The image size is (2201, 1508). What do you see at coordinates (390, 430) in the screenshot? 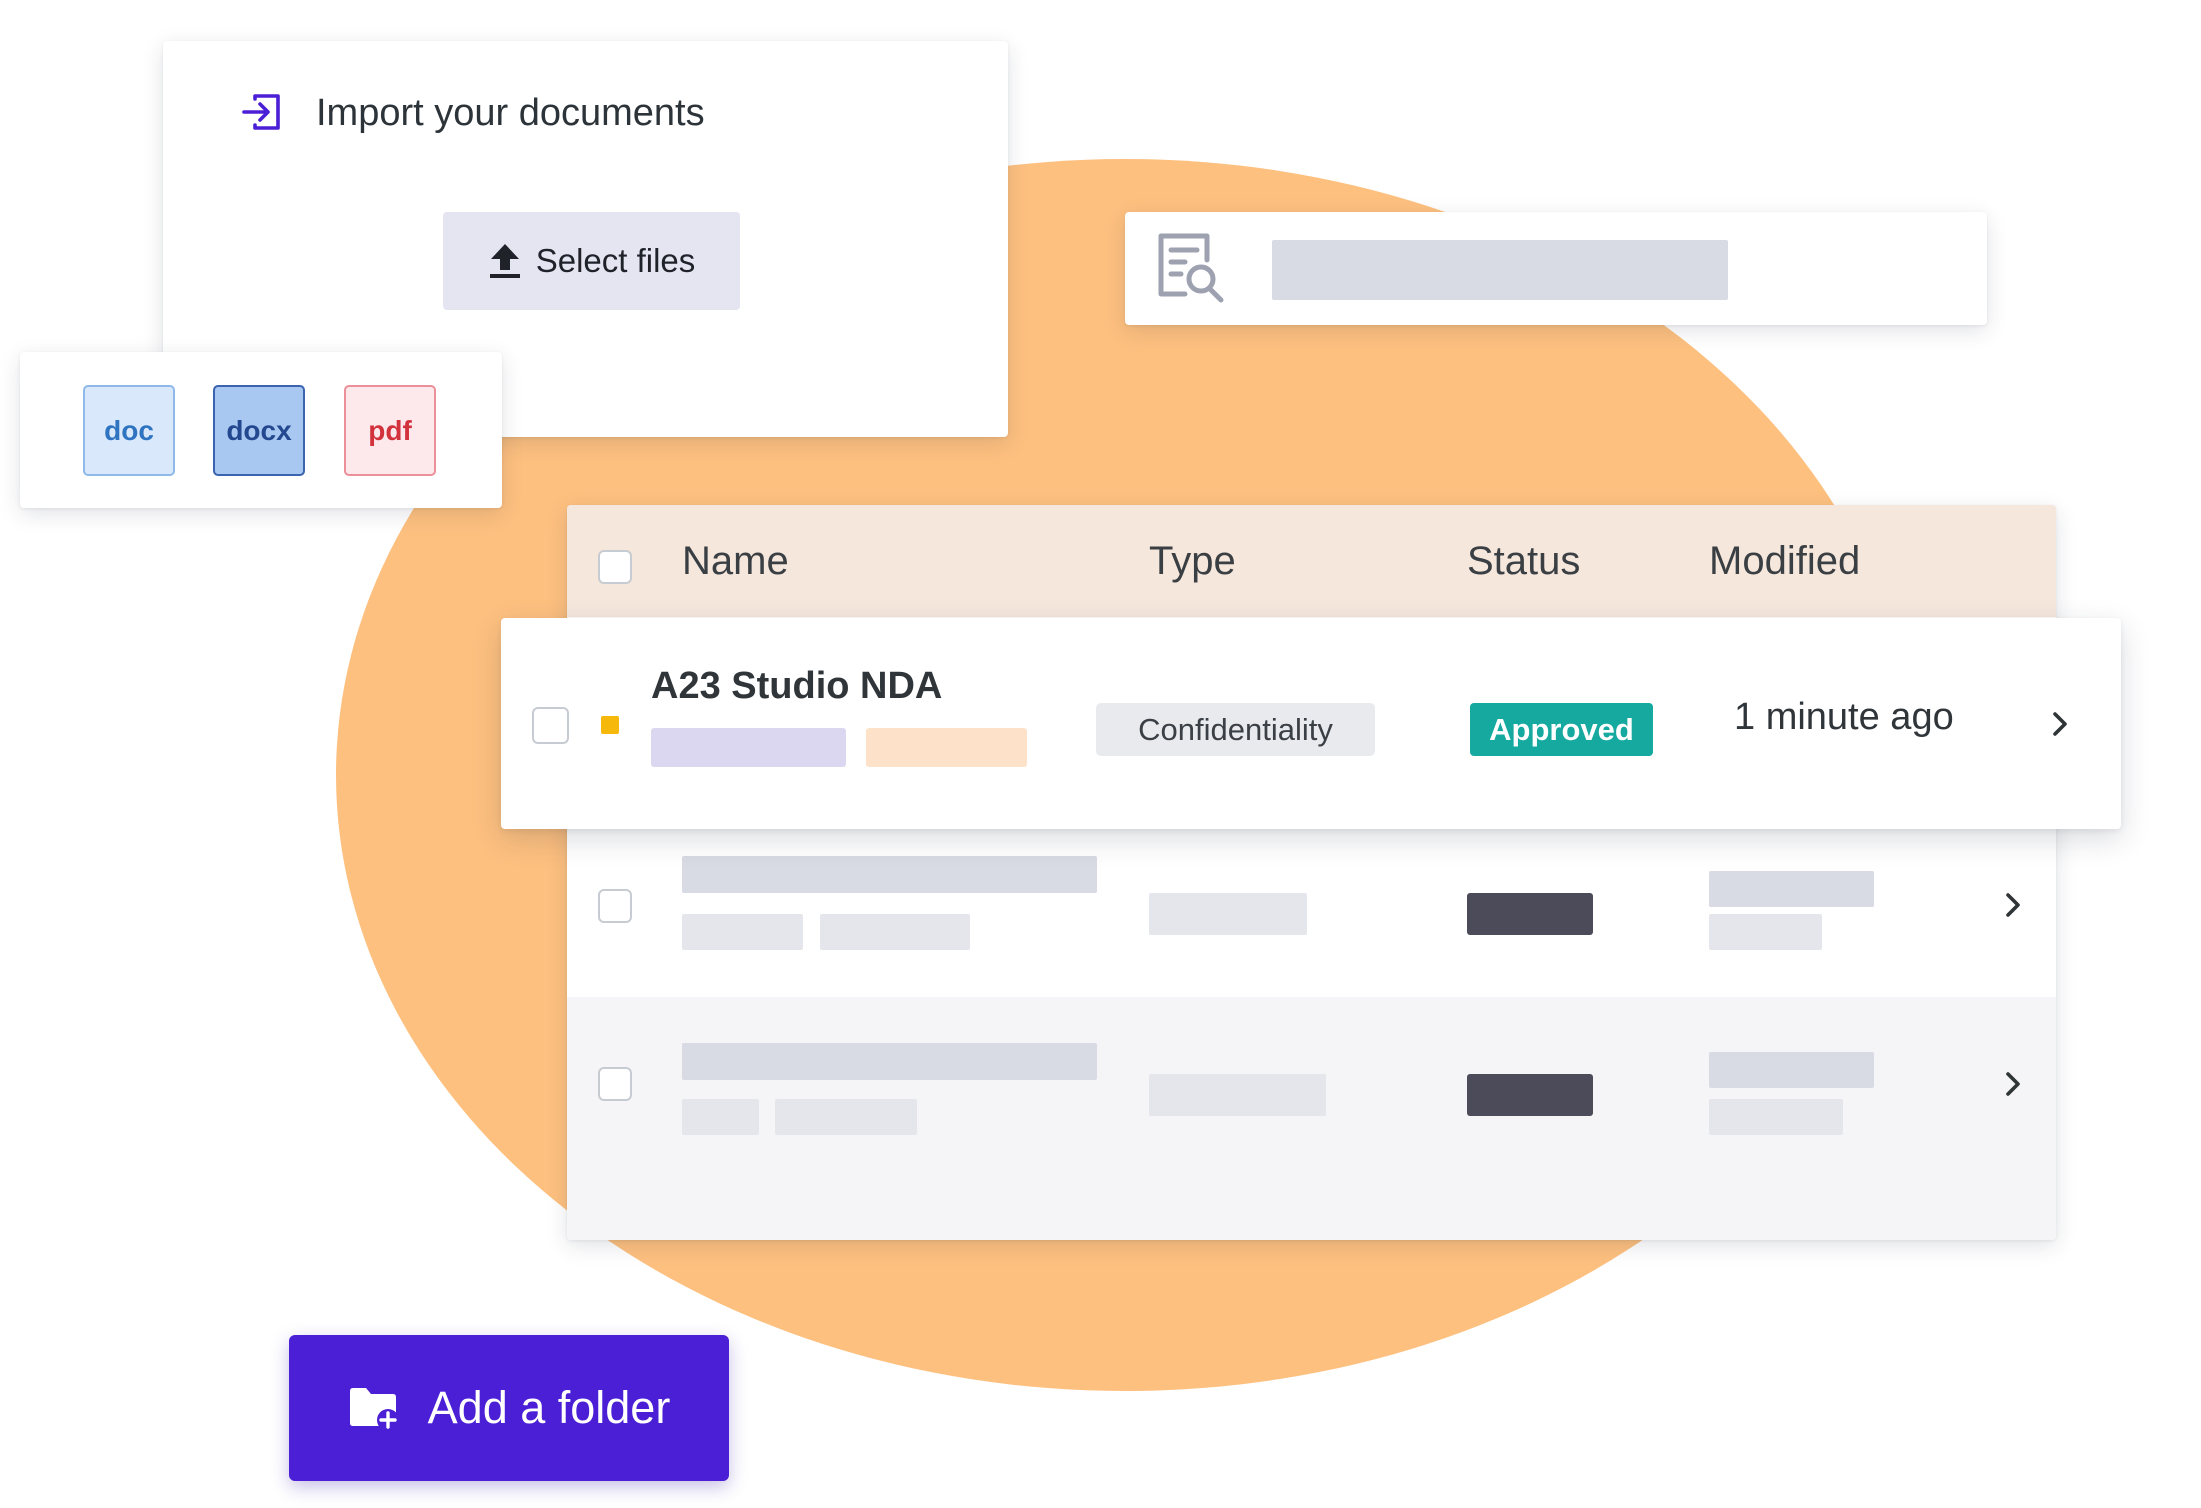
I see `file-type-pdf: pdf` at bounding box center [390, 430].